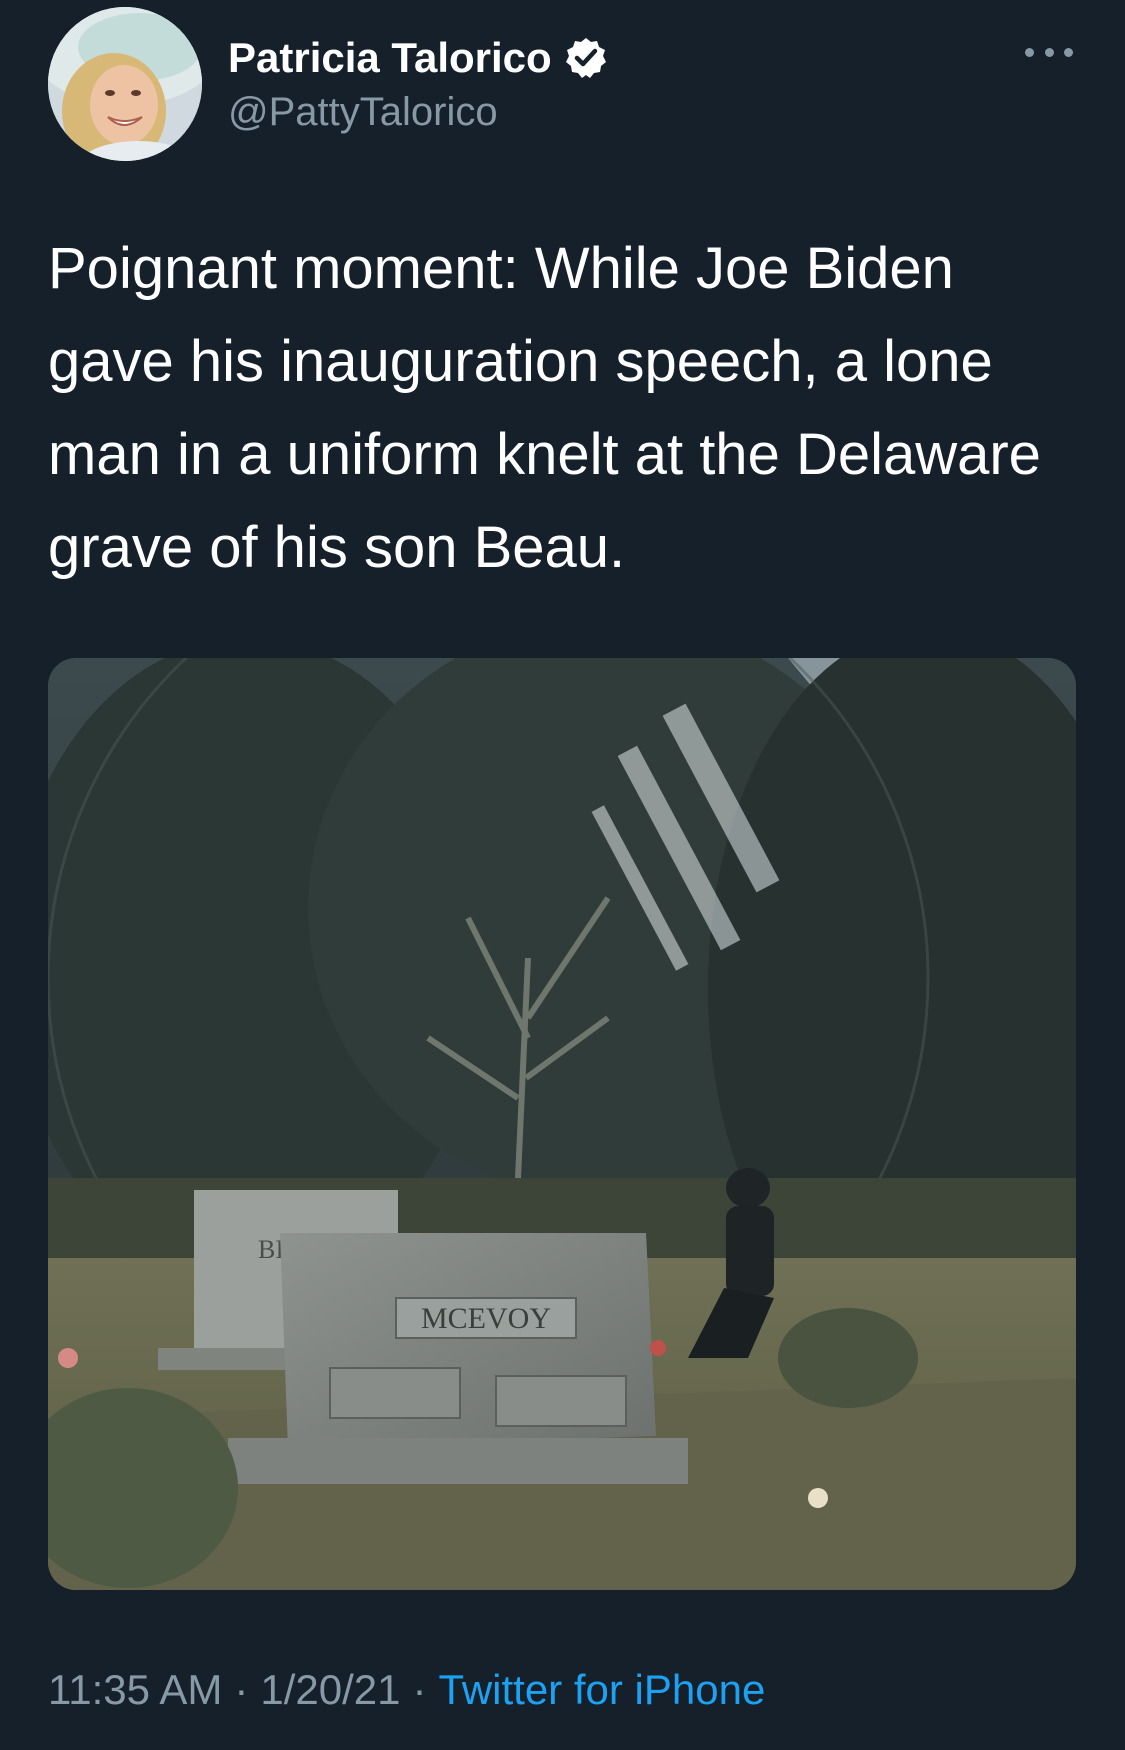 The image size is (1125, 1750). I want to click on tweet-meta: 11:35 AM · 1/20/21 · Twitter for iPhone, so click(406, 1690).